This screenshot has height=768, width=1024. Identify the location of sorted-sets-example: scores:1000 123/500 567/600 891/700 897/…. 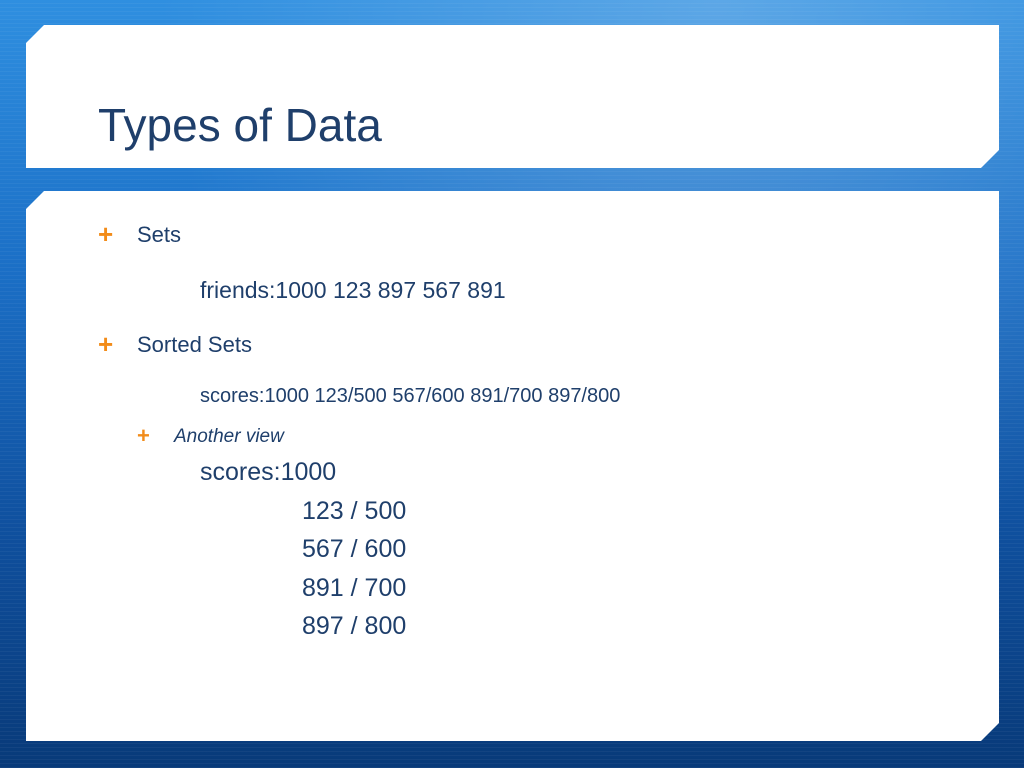
(410, 396).